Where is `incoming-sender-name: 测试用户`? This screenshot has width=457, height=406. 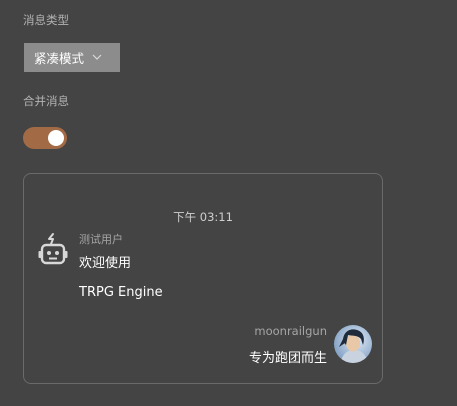 incoming-sender-name: 测试用户 is located at coordinates (101, 239).